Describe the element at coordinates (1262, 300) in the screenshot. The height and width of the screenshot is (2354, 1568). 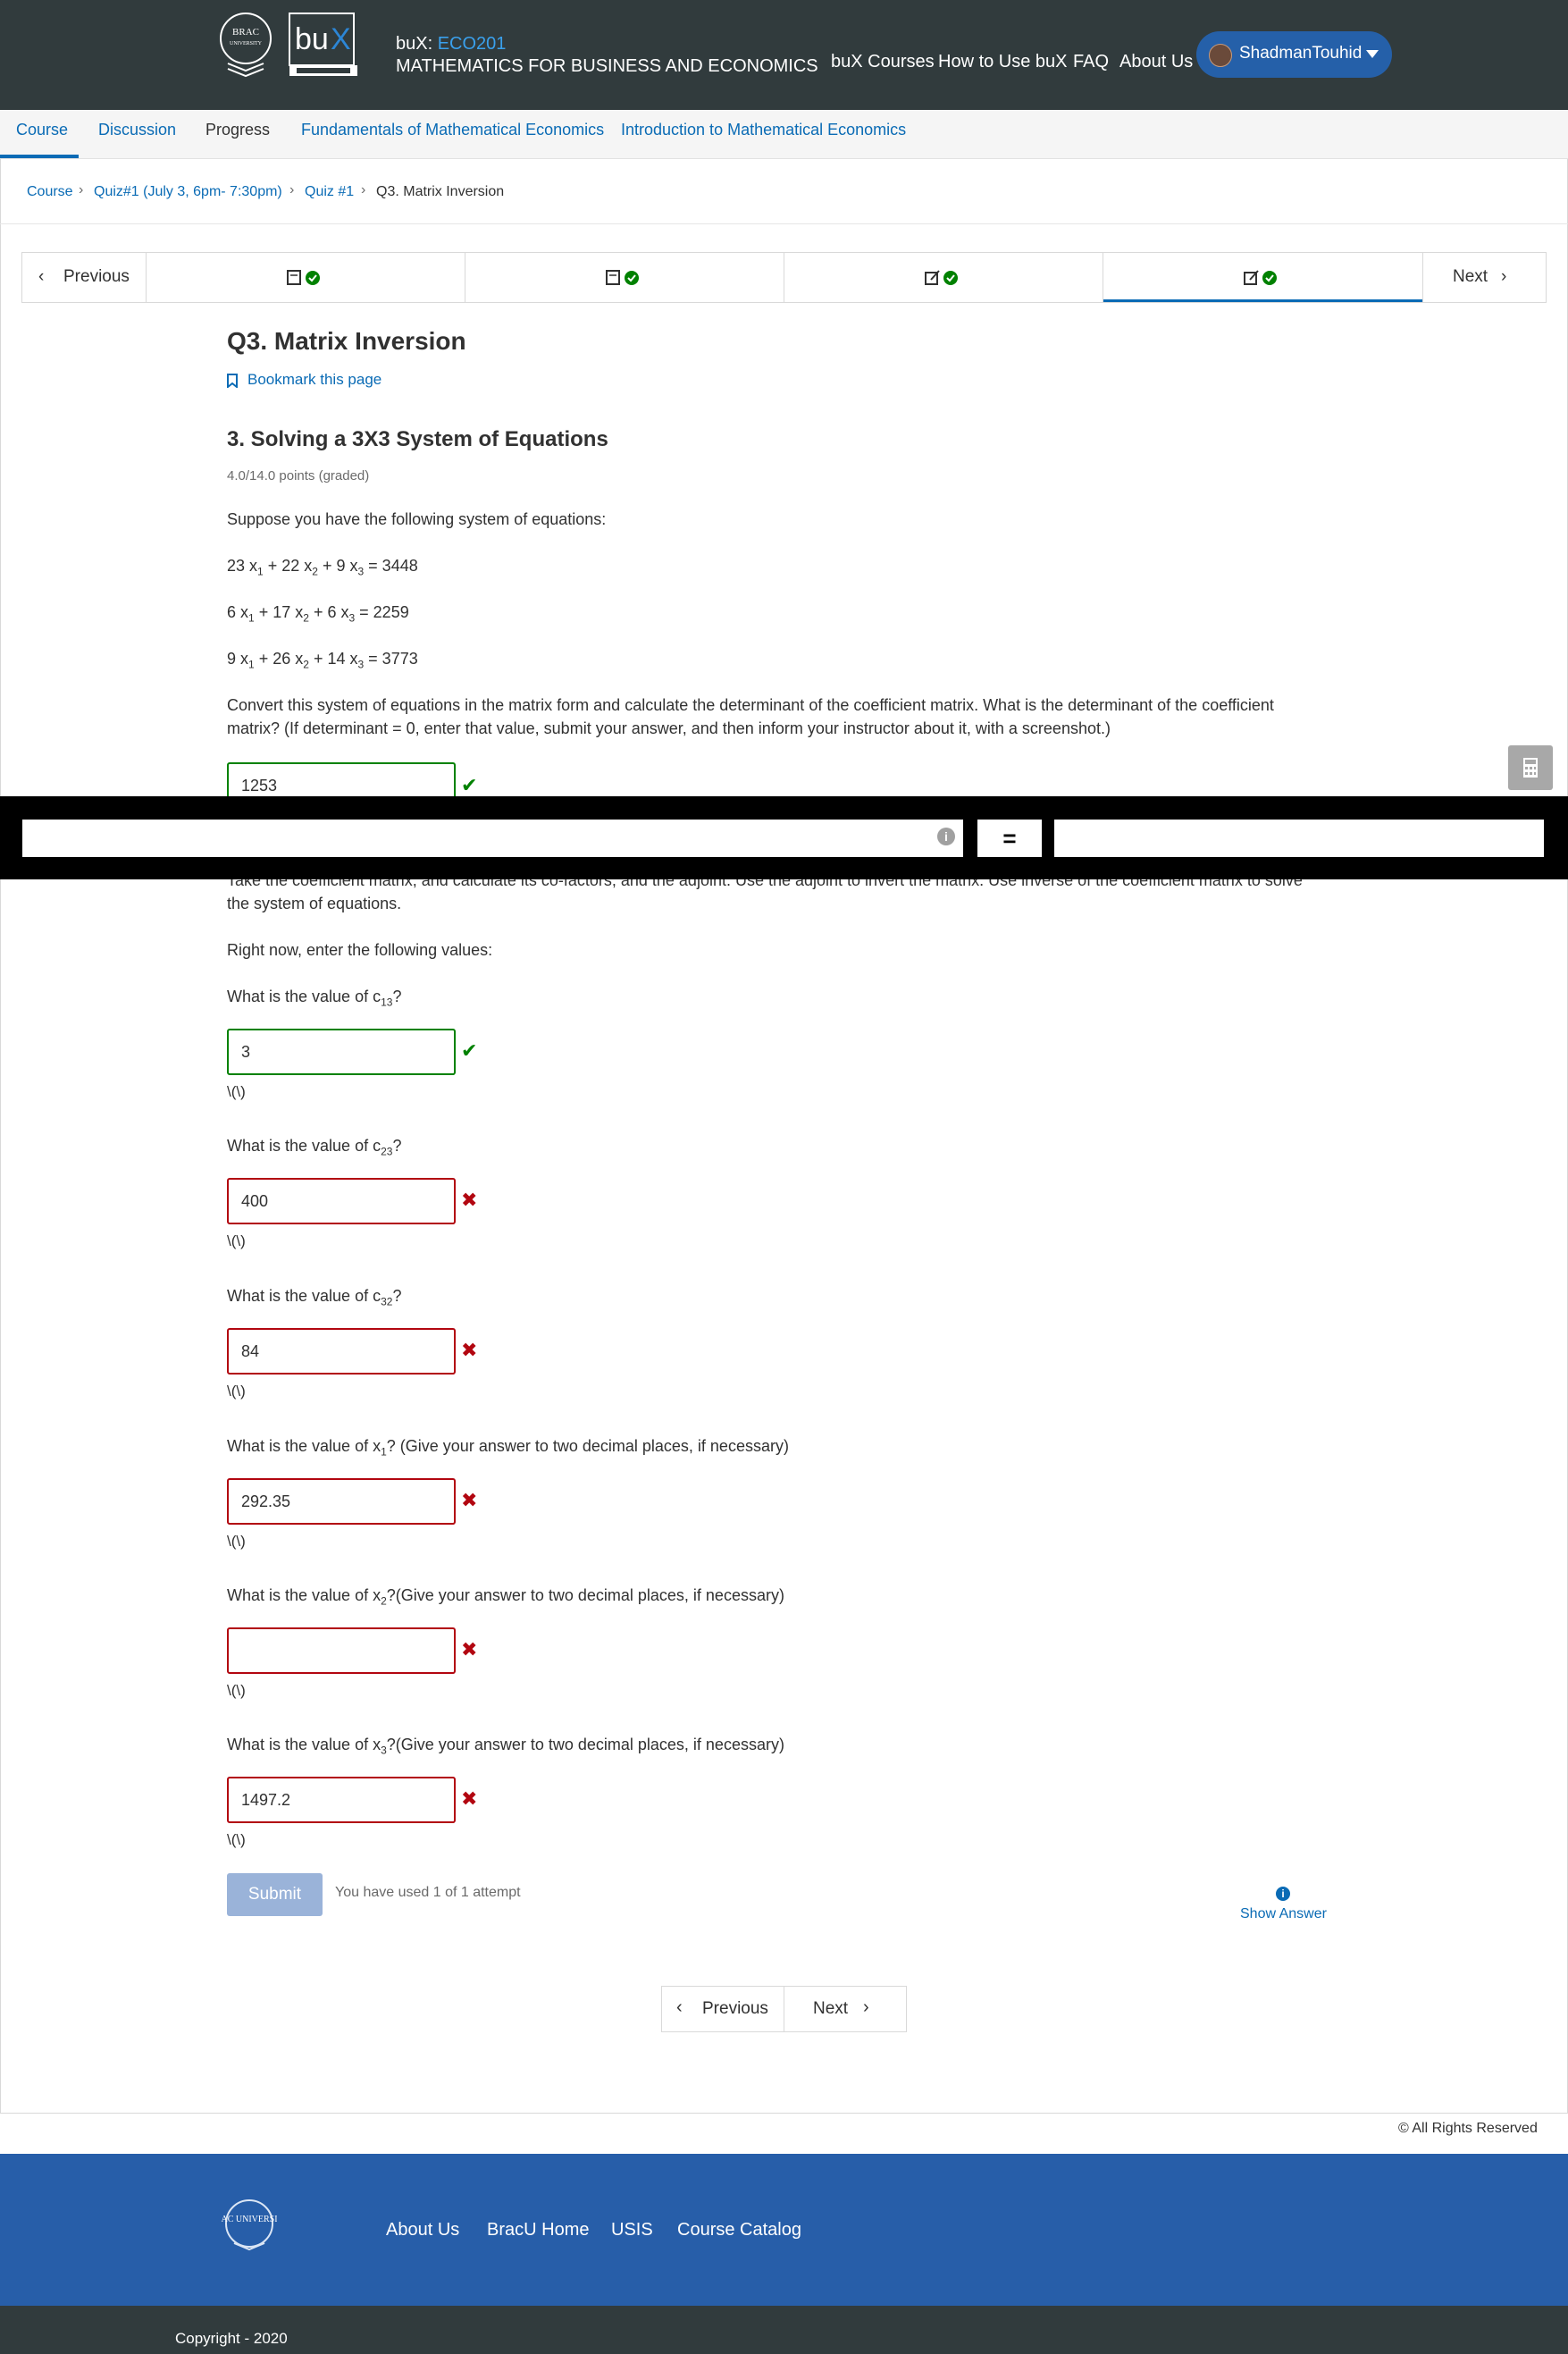
I see `active-unit-indicator` at that location.